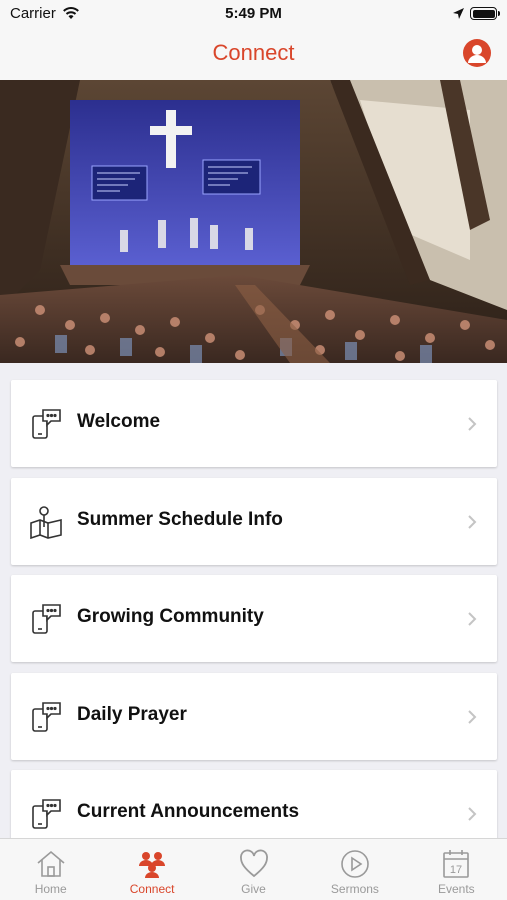 The height and width of the screenshot is (900, 507). I want to click on tab-label: Events, so click(456, 889).